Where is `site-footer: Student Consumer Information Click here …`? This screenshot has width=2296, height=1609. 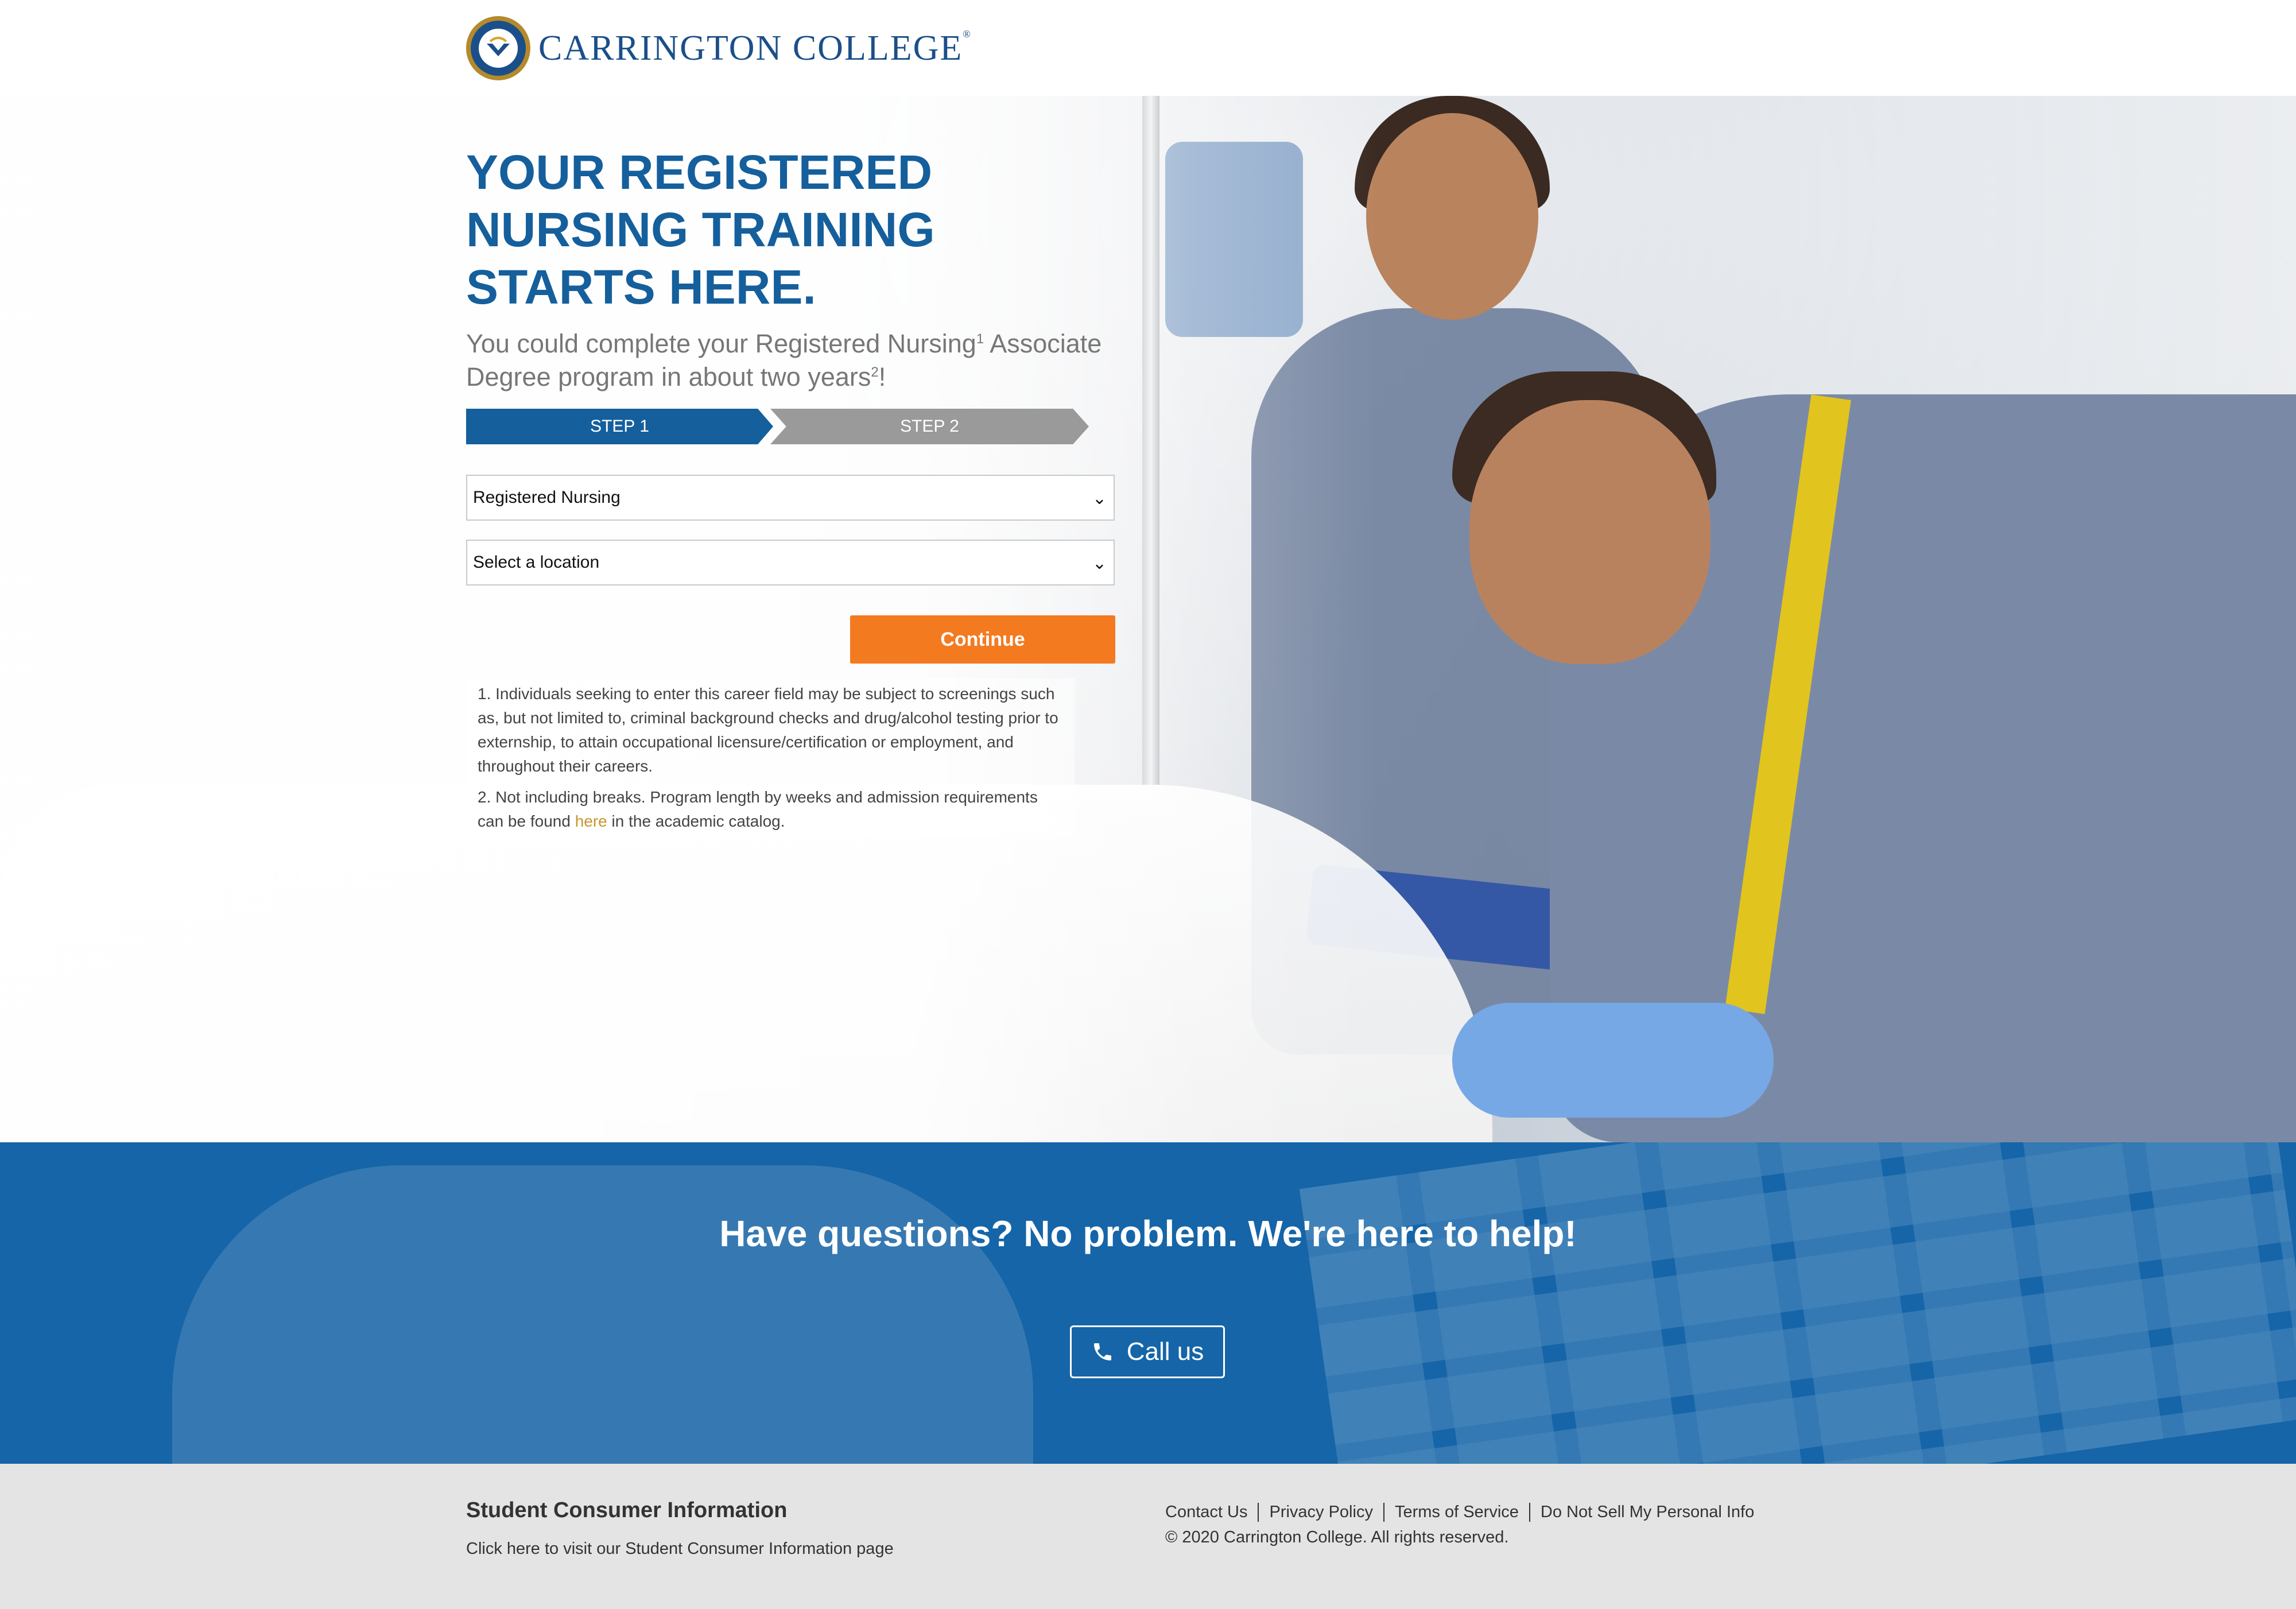
site-footer: Student Consumer Information Click here … is located at coordinates (1148, 1536).